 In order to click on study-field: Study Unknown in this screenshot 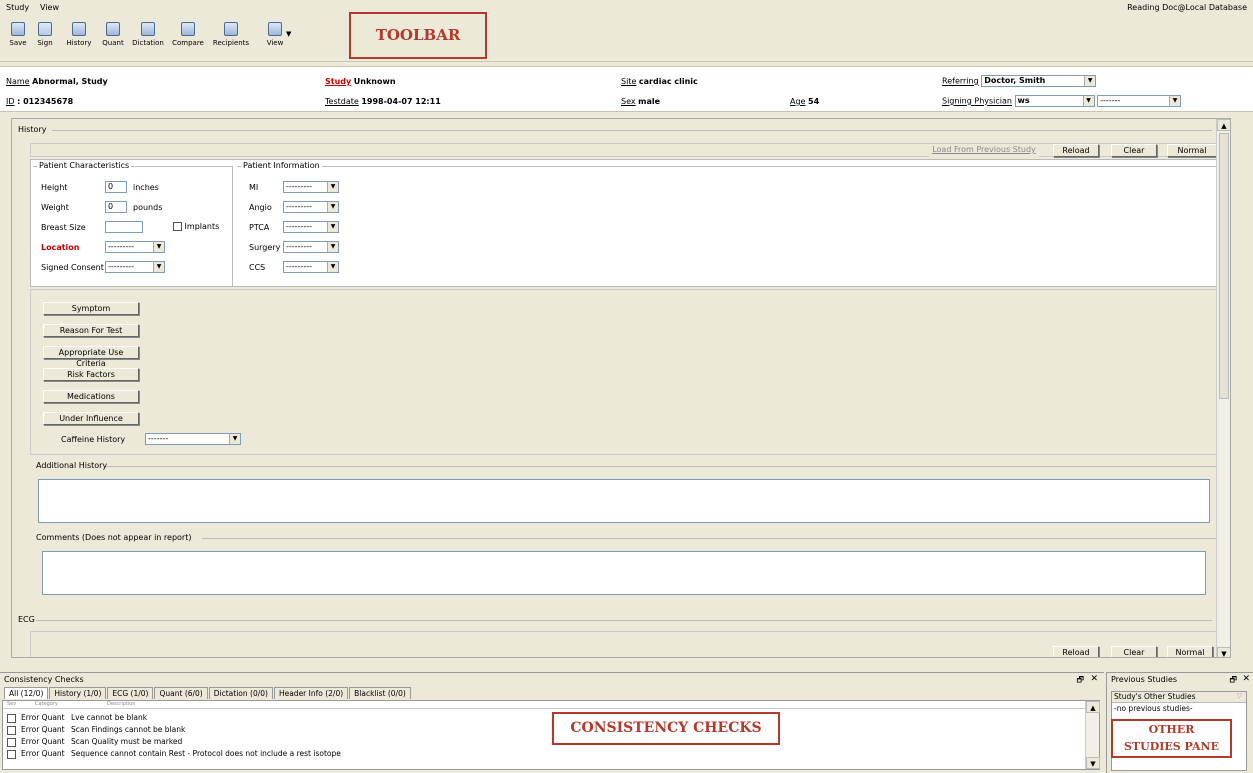, I will do `click(360, 81)`.